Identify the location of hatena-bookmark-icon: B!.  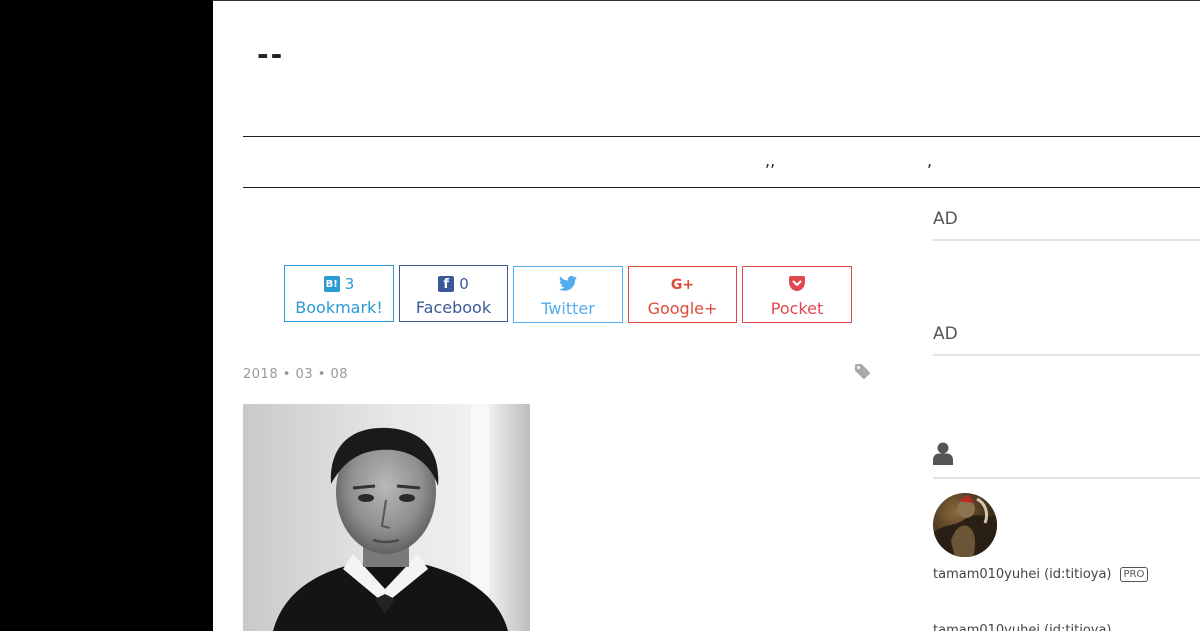
(331, 284).